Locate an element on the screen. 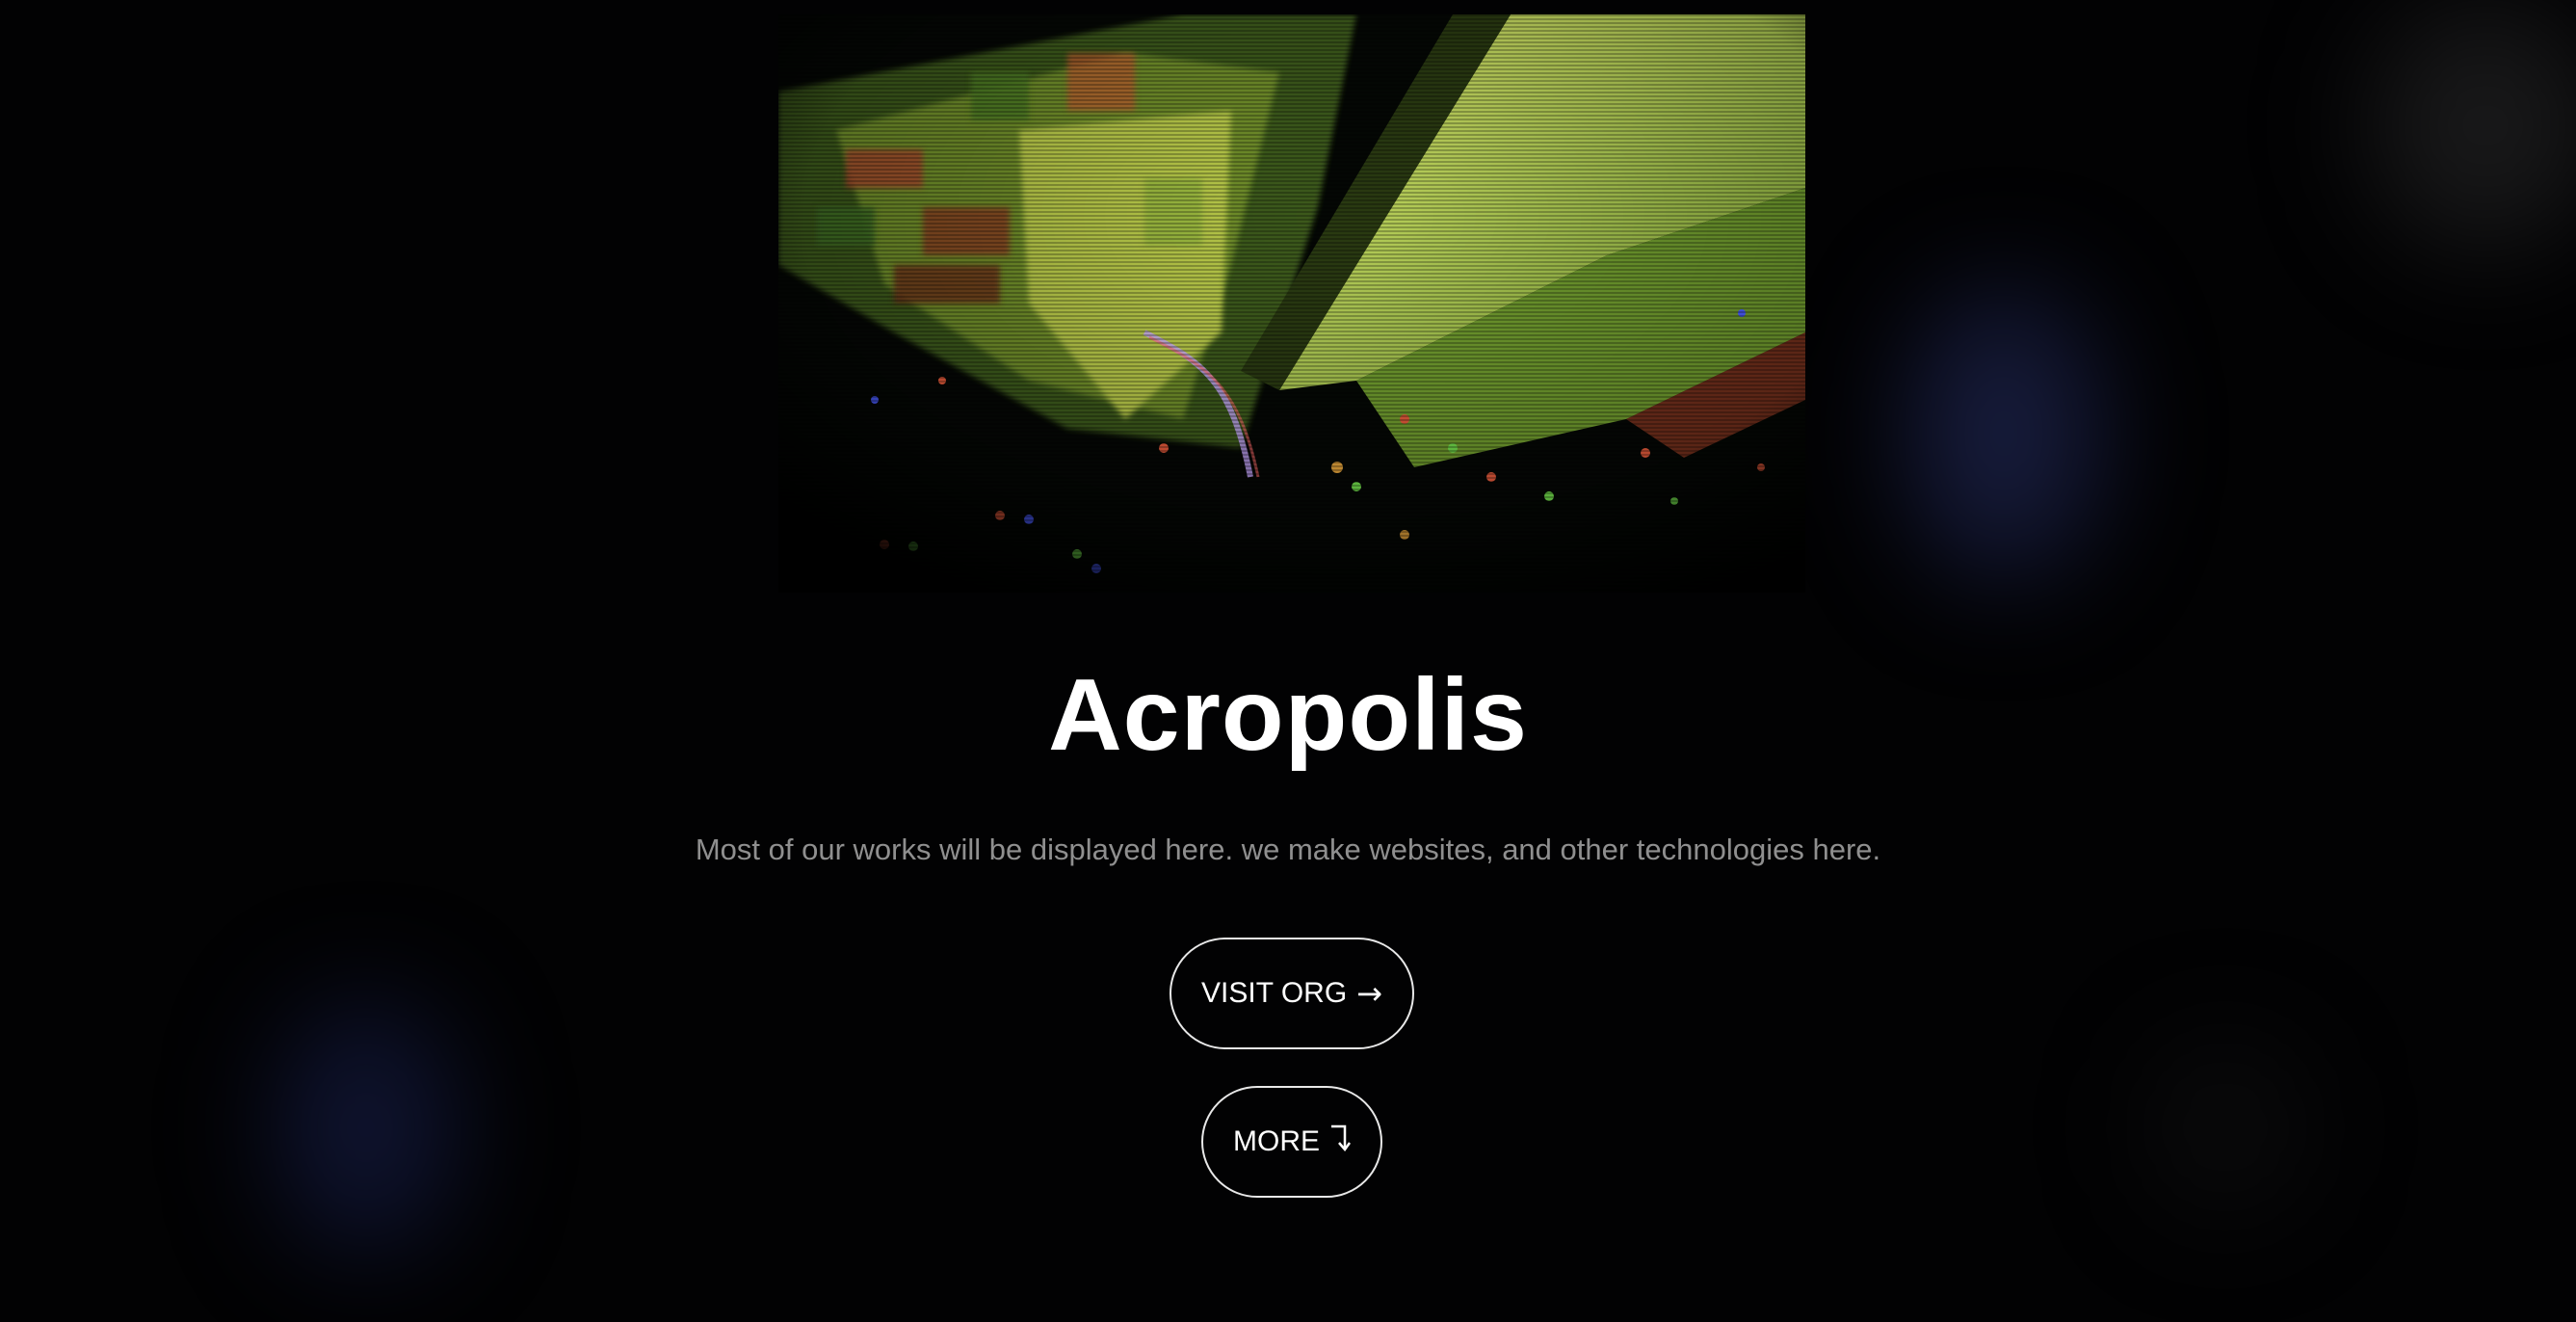 The image size is (2576, 1322). arrow-down-turn-icon is located at coordinates (1340, 1142).